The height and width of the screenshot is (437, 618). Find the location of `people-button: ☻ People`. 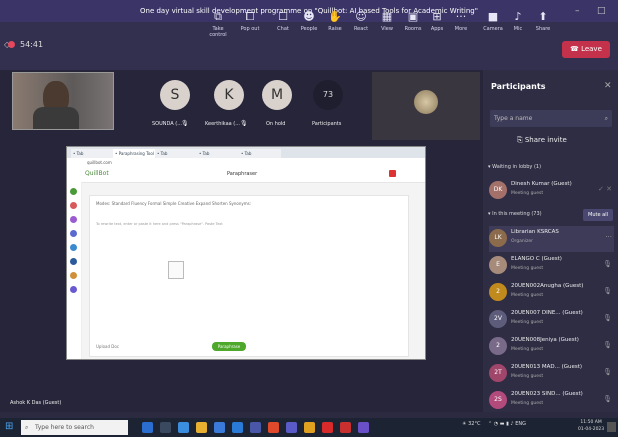

people-button: ☻ People is located at coordinates (309, 21).